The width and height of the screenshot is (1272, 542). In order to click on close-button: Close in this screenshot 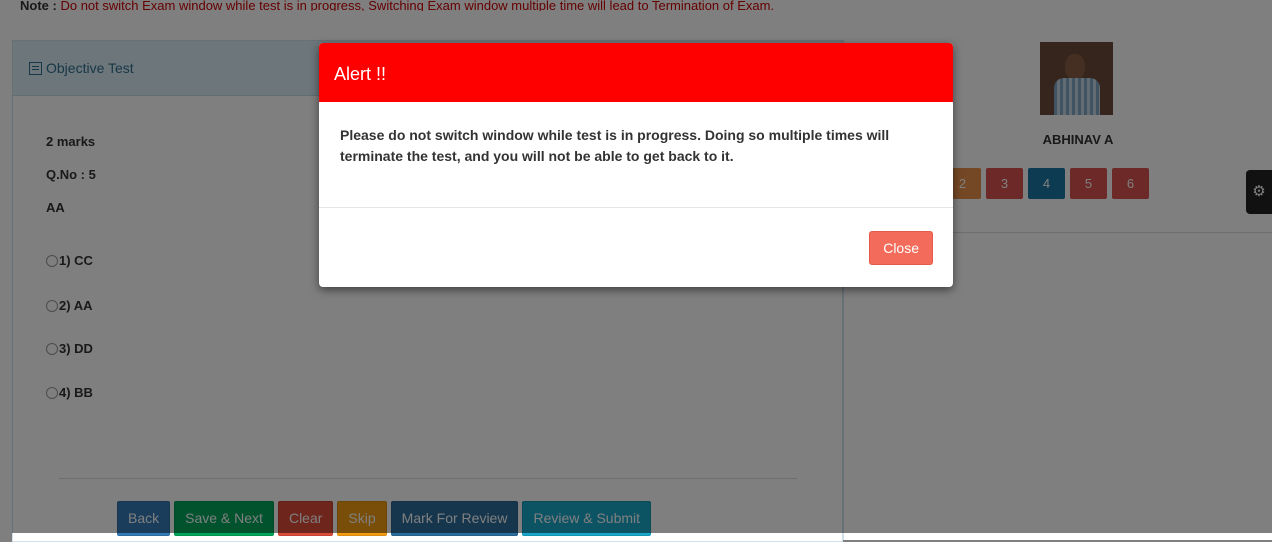, I will do `click(901, 248)`.